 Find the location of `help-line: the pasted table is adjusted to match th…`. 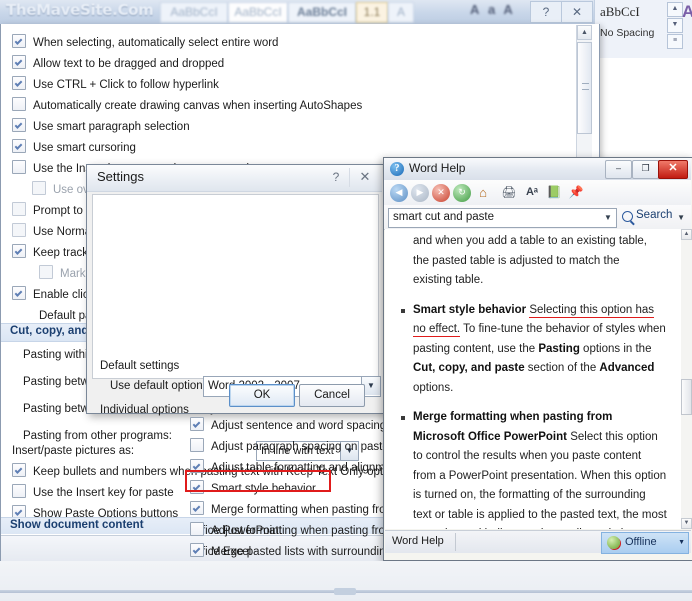

help-line: the pasted table is adjusted to match th… is located at coordinates (516, 260).